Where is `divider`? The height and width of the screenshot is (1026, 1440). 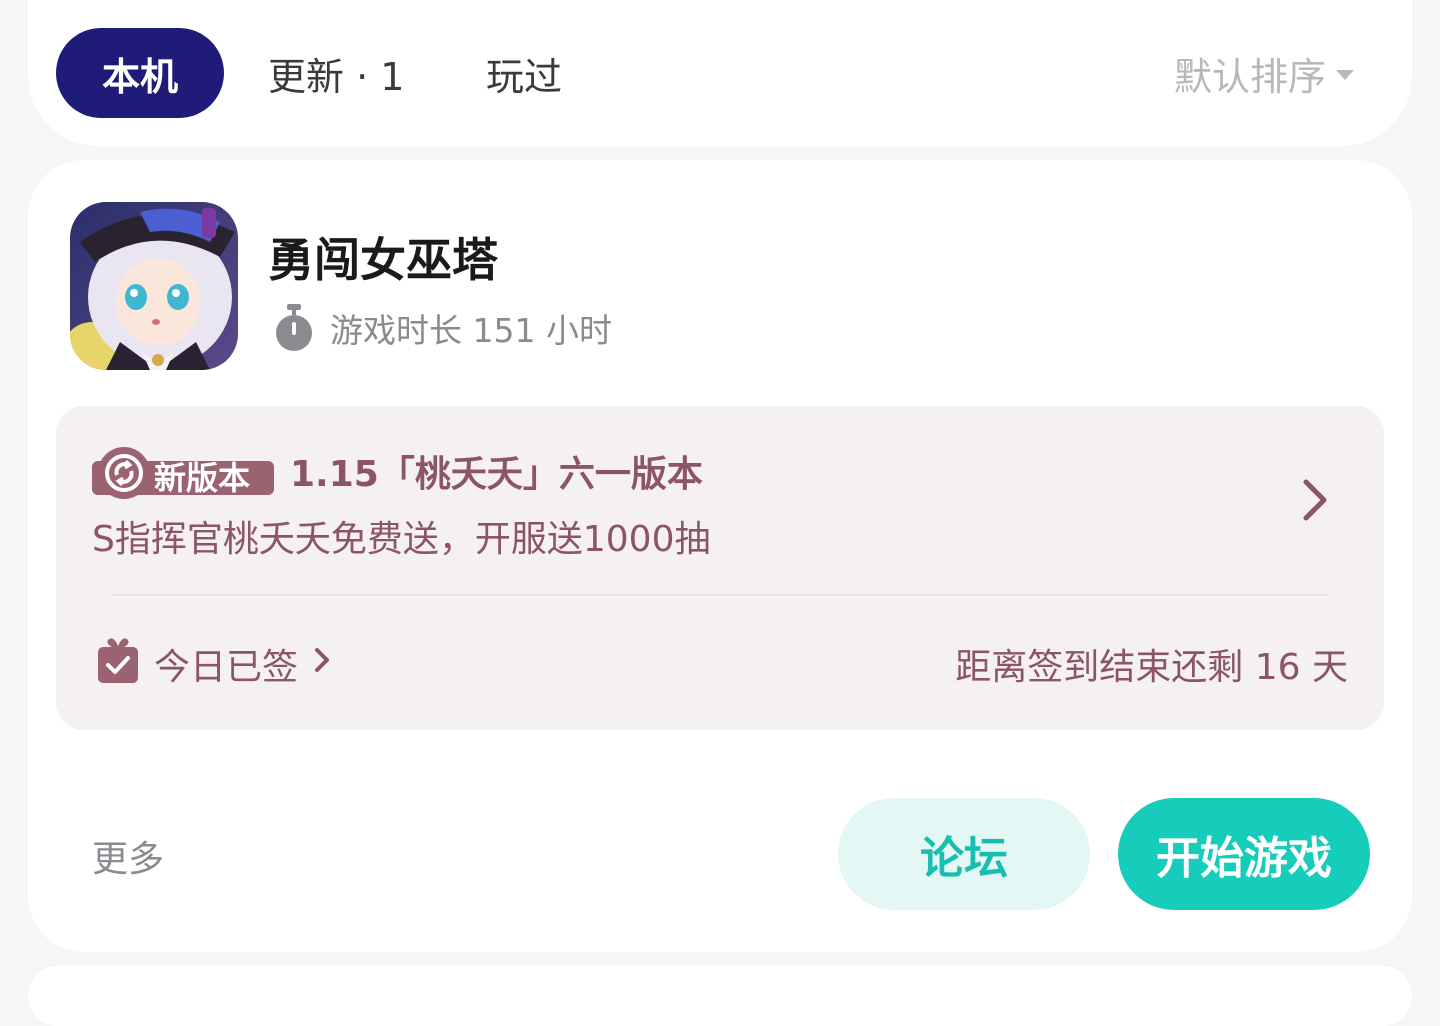
divider is located at coordinates (720, 595).